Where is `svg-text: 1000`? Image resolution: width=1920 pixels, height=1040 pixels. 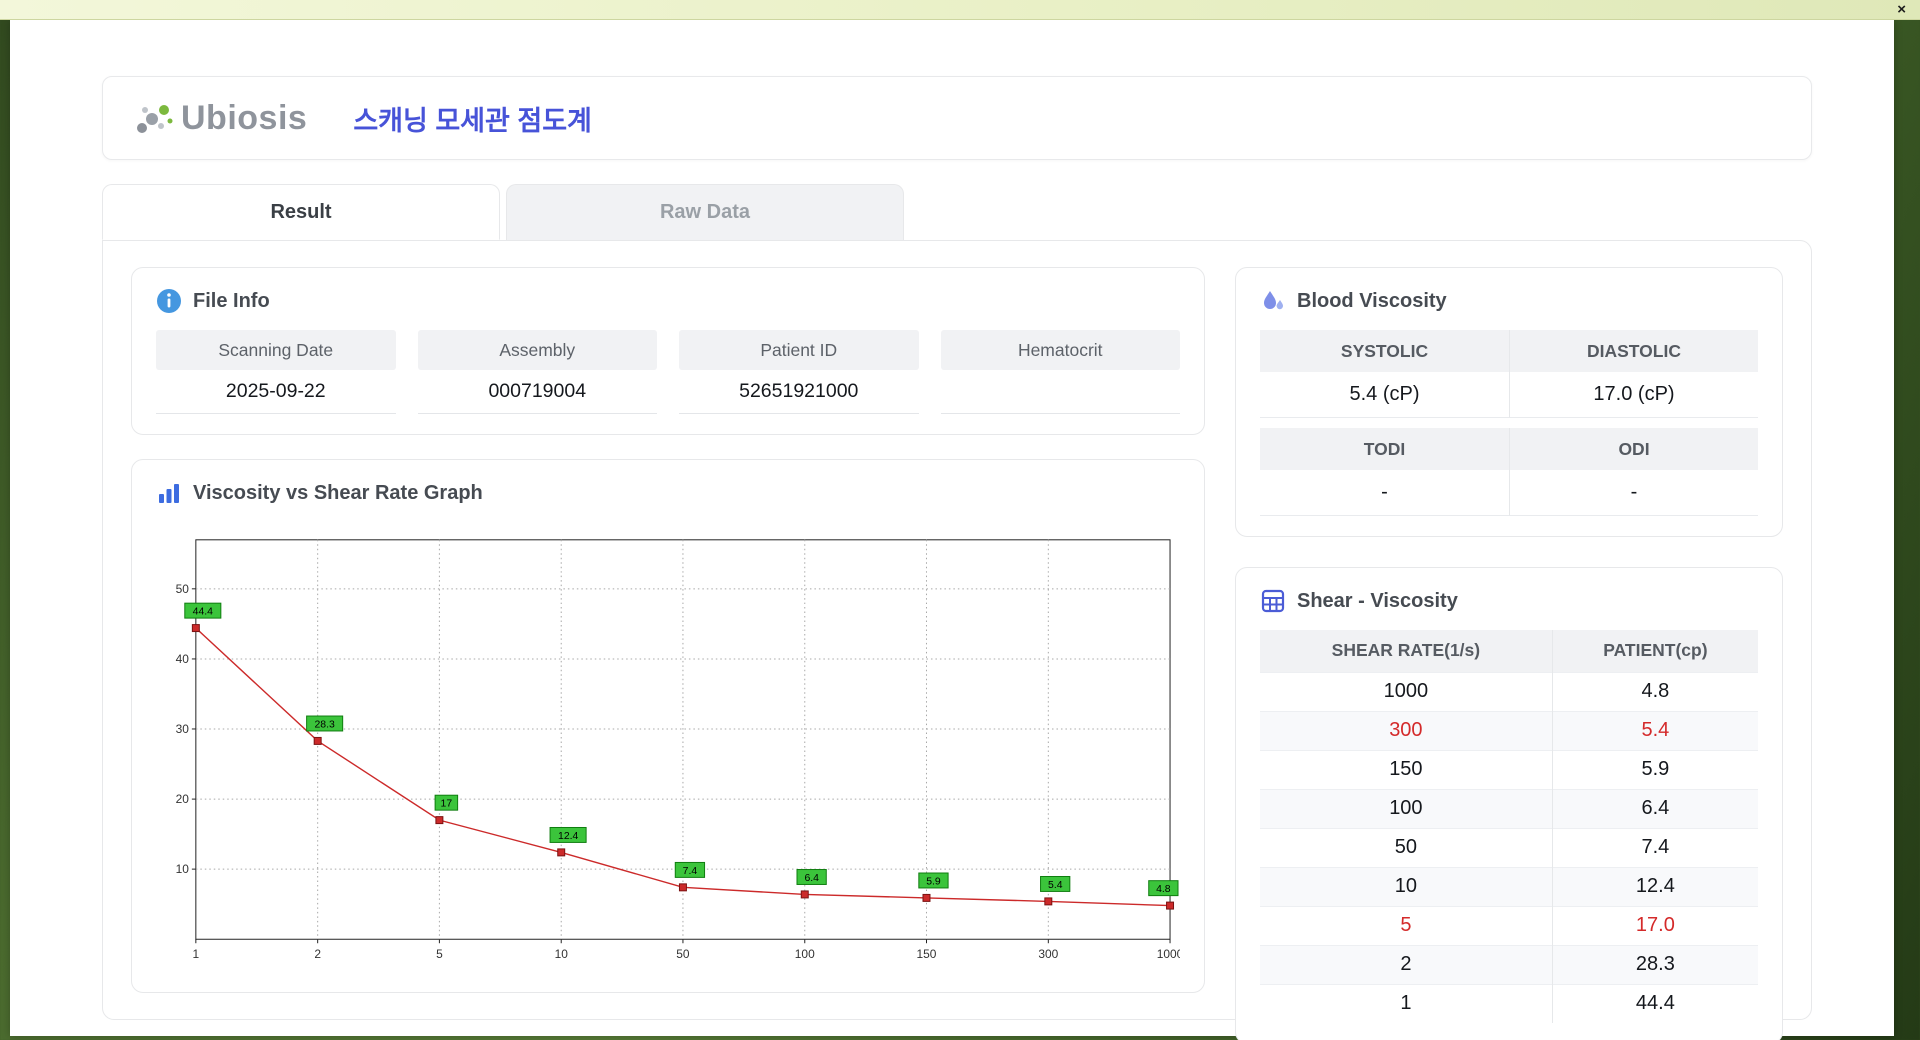 svg-text: 1000 is located at coordinates (1168, 954).